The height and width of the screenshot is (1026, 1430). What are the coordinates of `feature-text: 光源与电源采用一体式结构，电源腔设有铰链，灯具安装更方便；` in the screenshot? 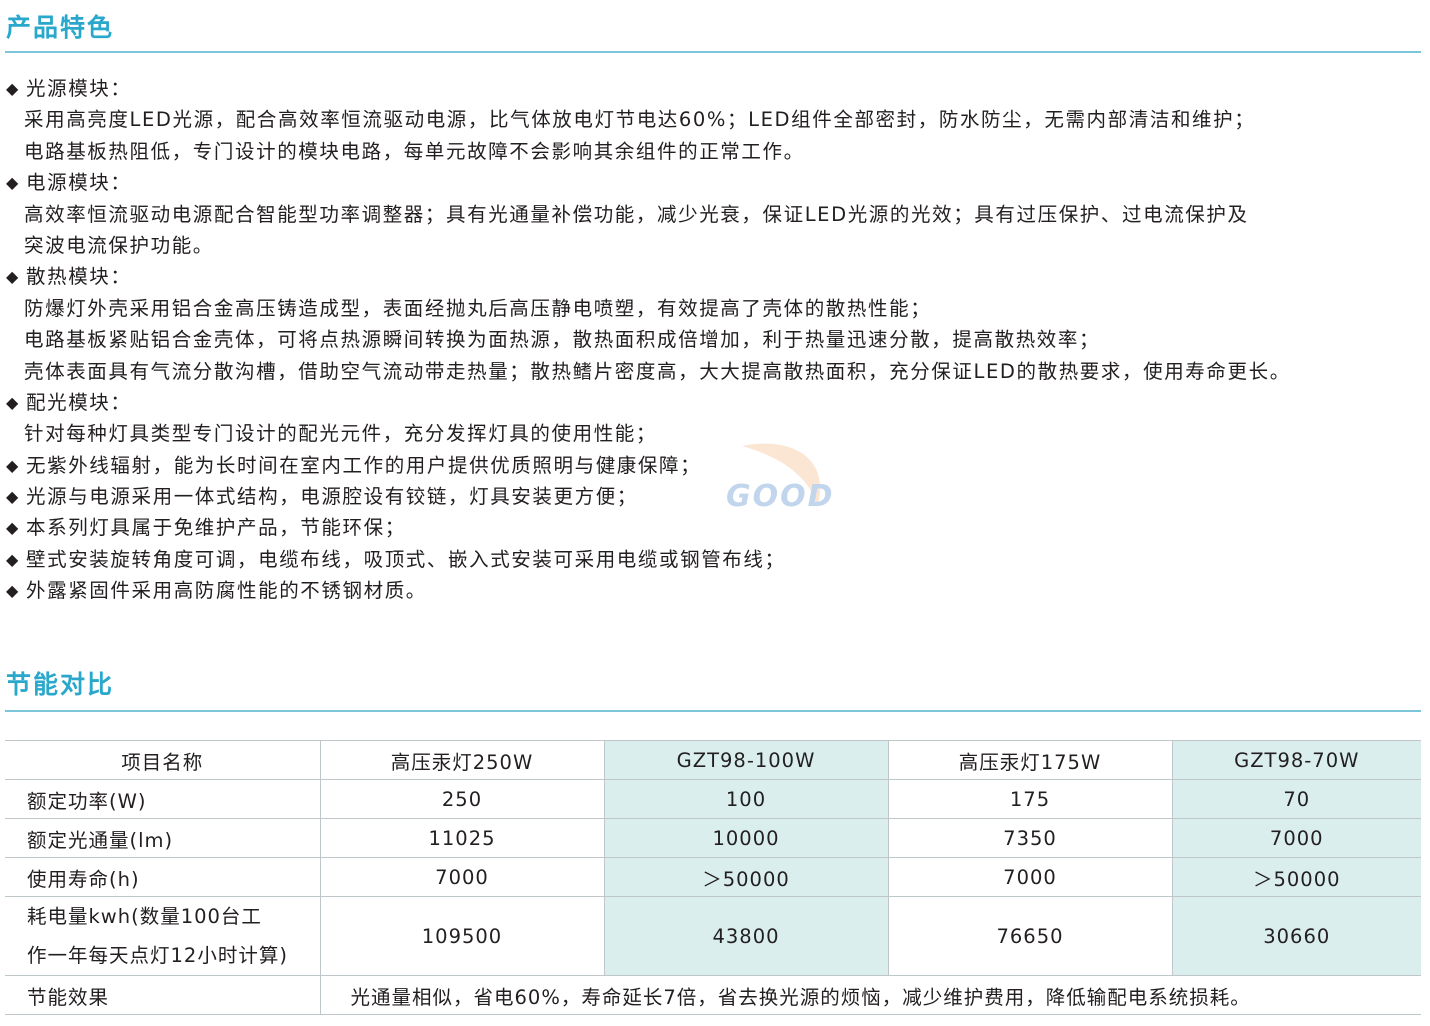 It's located at (332, 497).